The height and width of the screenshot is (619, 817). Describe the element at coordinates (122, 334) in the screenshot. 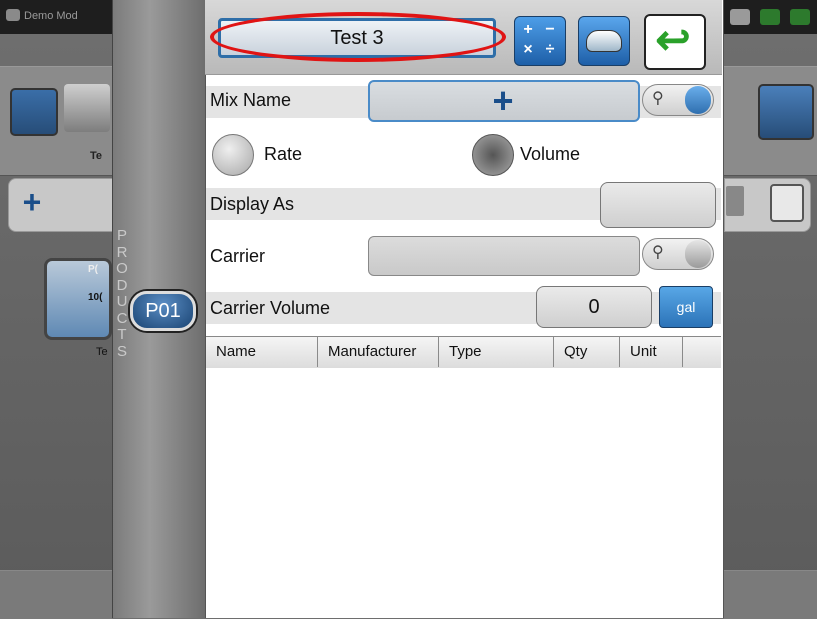

I see `products-letter: T` at that location.